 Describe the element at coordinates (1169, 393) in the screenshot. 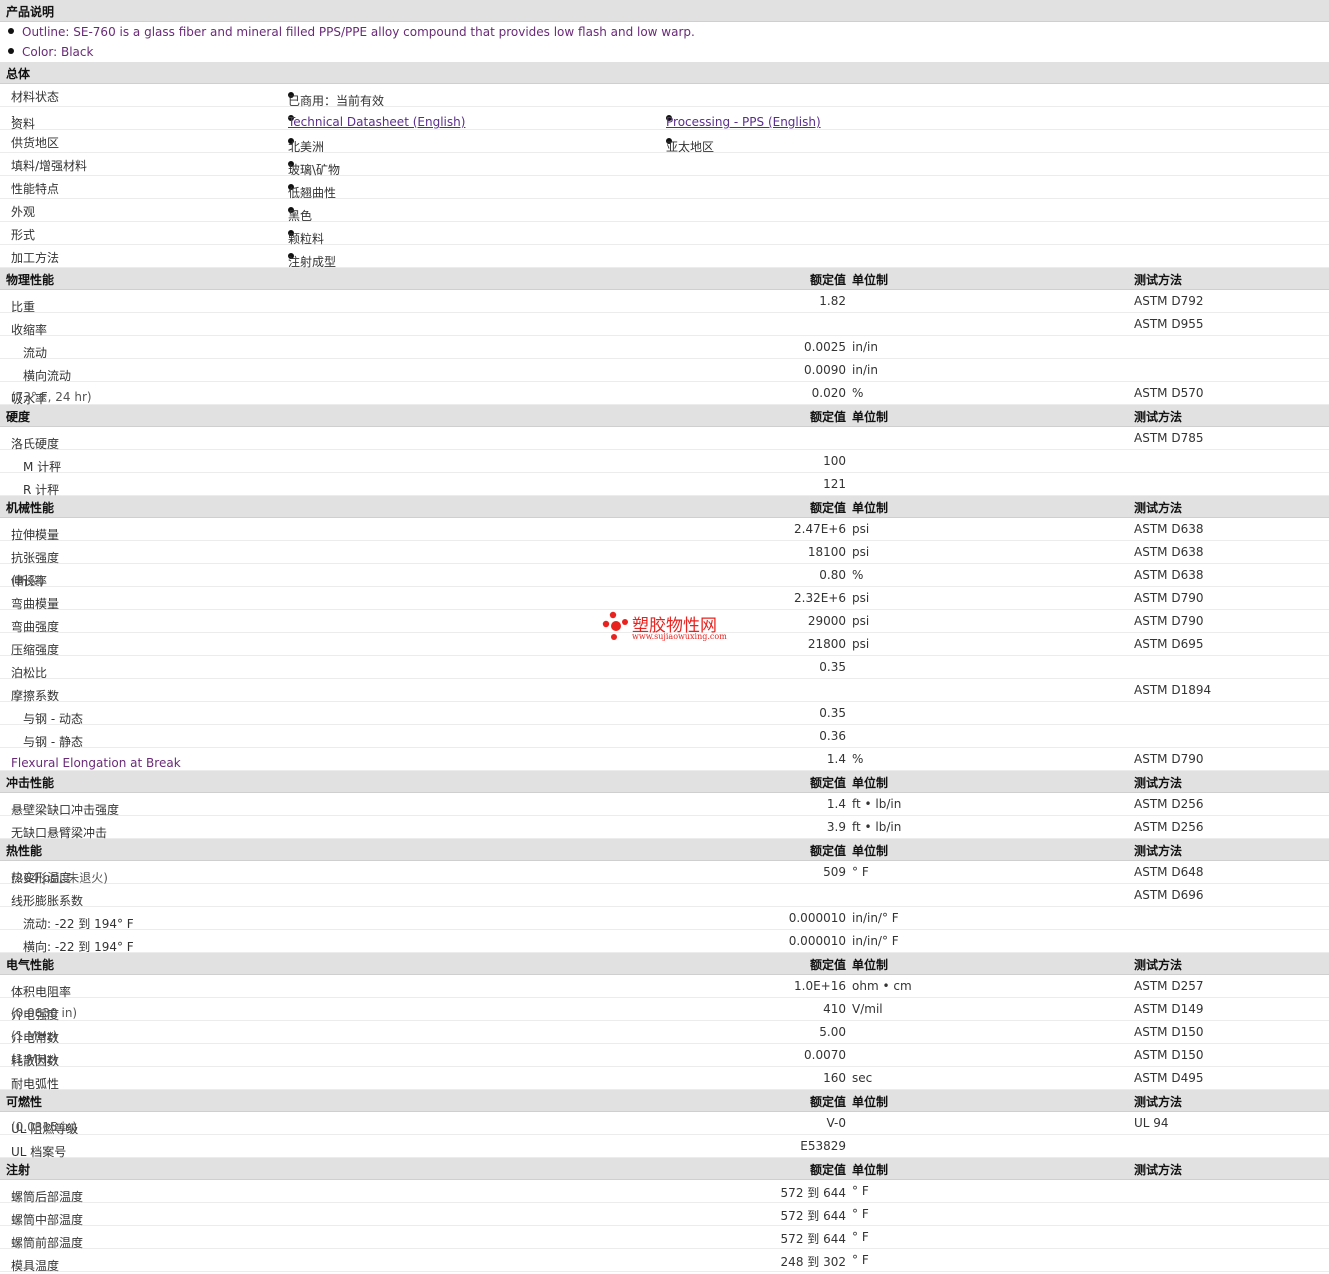

I see `property-test-method: ASTM D570` at that location.